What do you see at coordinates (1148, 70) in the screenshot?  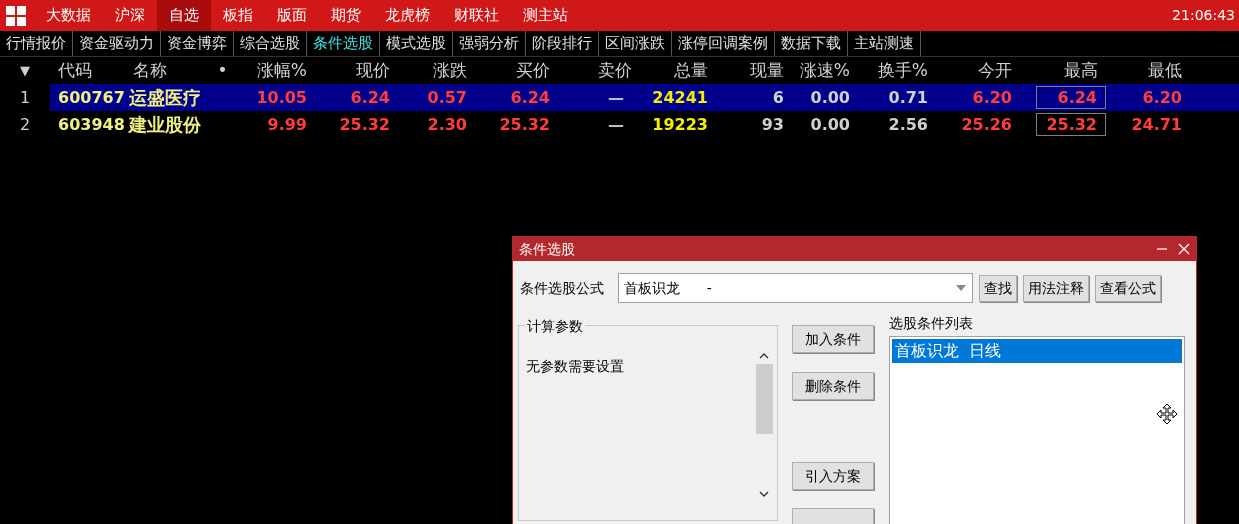 I see `column-header: 最低` at bounding box center [1148, 70].